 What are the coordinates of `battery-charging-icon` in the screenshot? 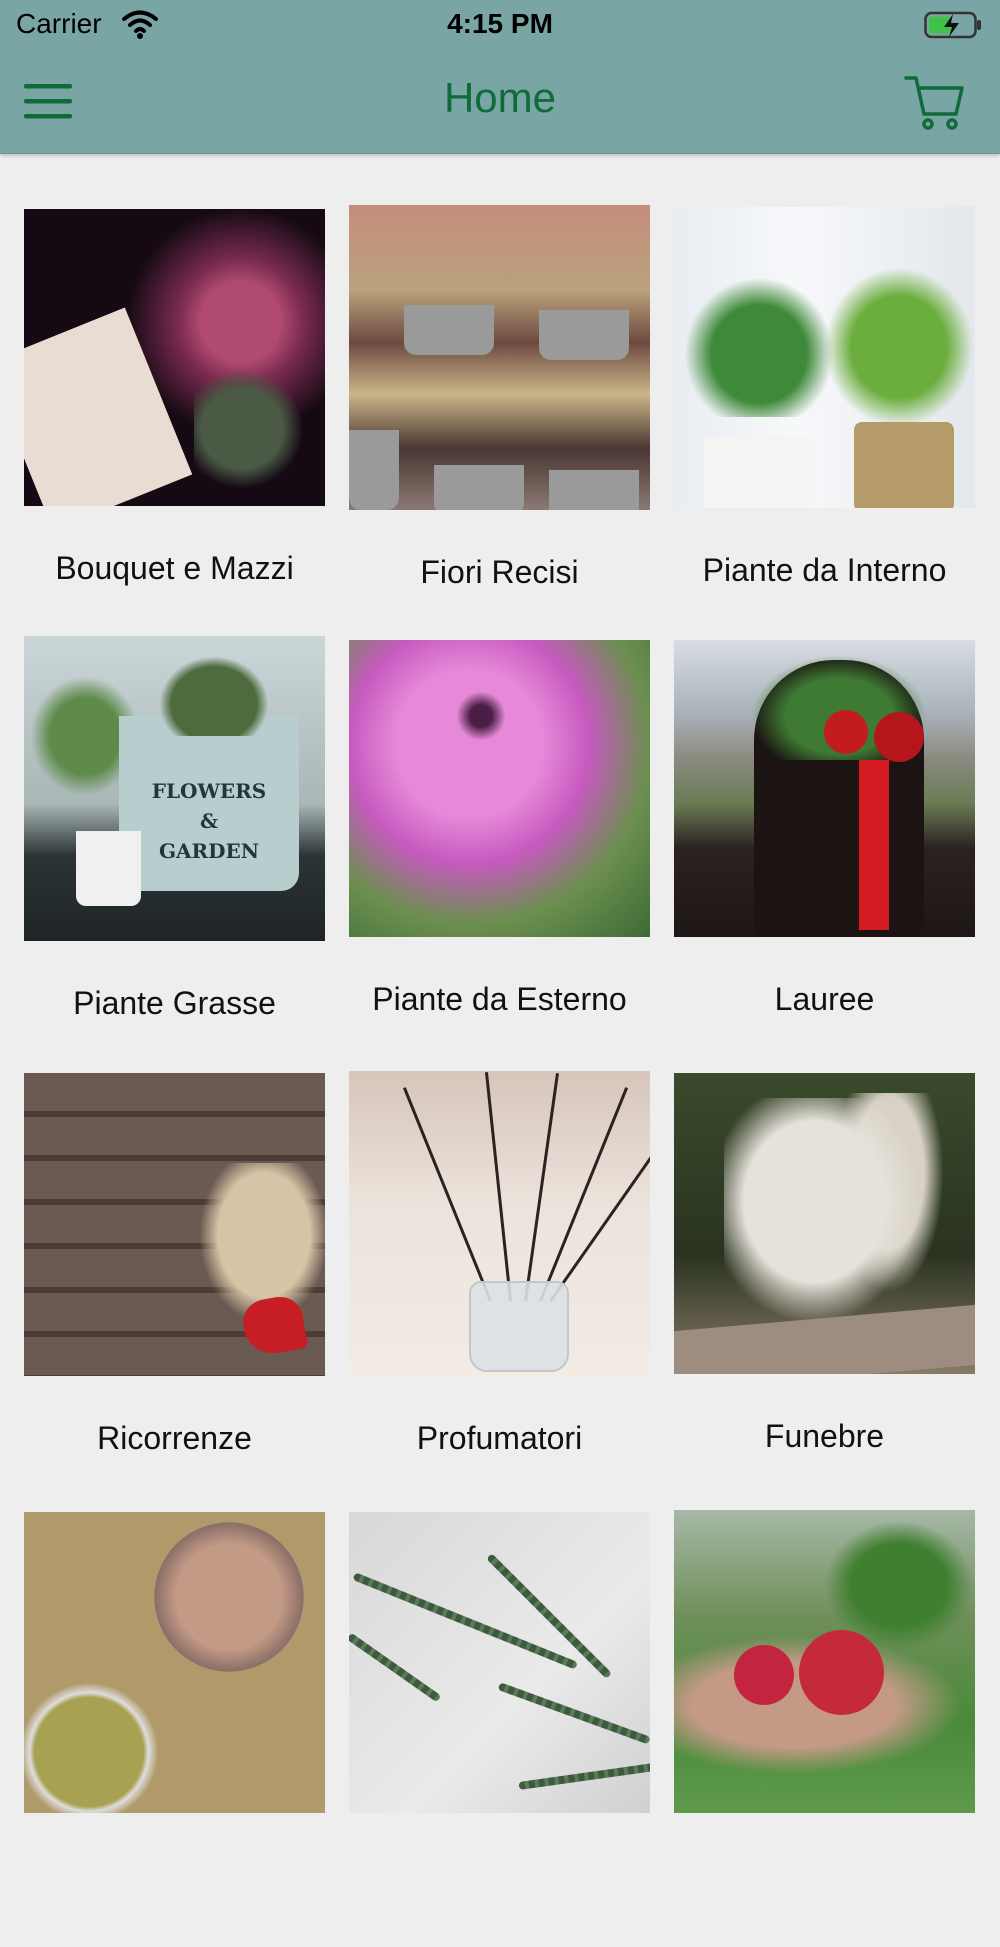 It's located at (952, 25).